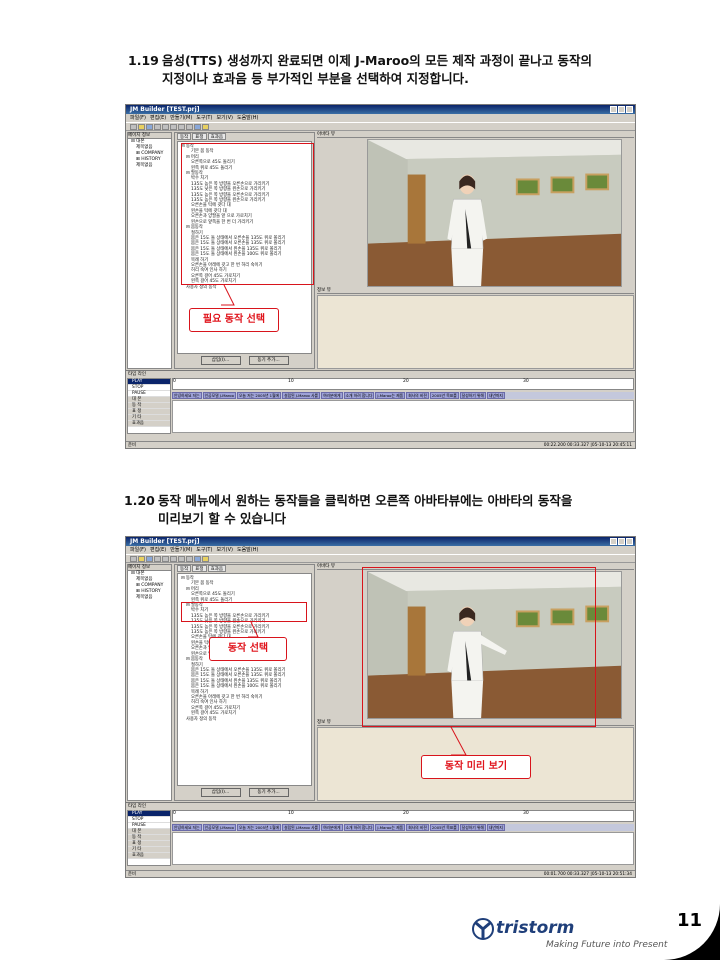  What do you see at coordinates (406, 381) in the screenshot?
I see `ruler-tick: 20` at bounding box center [406, 381].